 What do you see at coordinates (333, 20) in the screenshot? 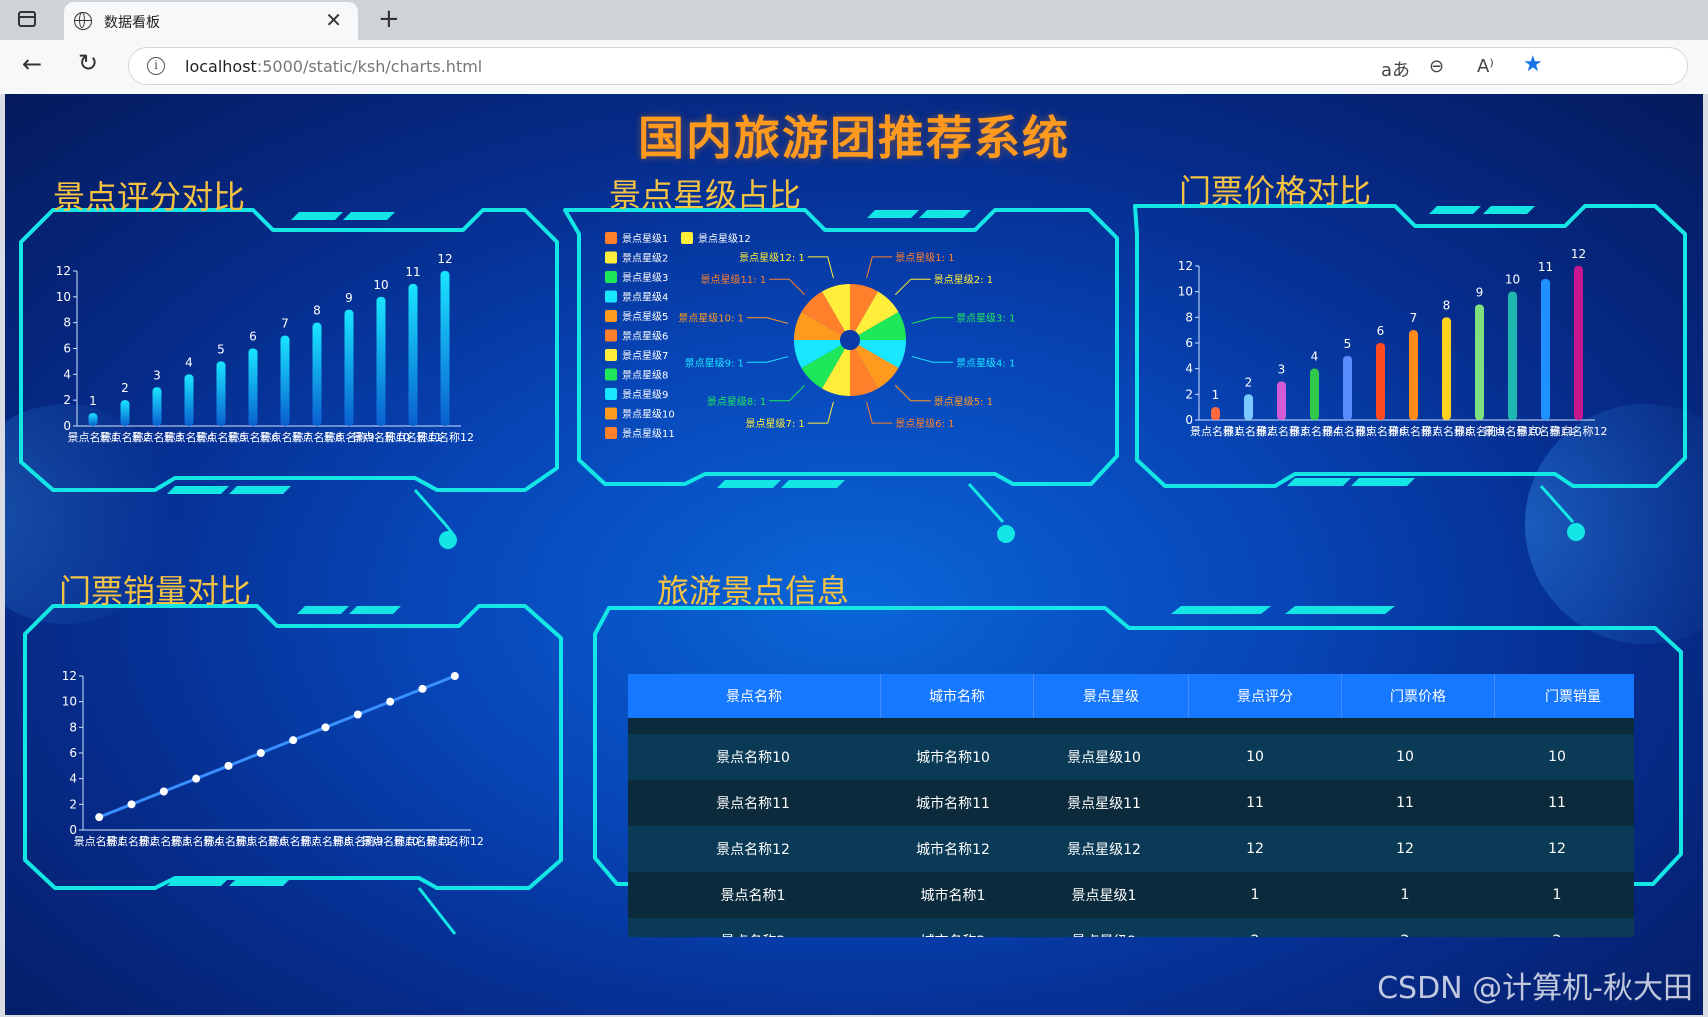
I see `close-tab-icon: ✕` at bounding box center [333, 20].